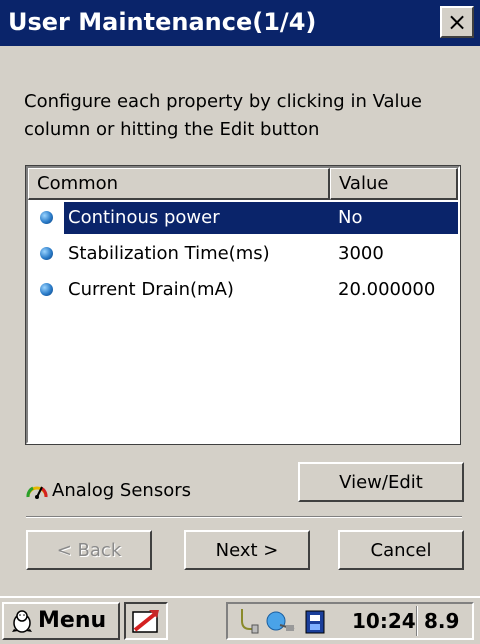 The image size is (480, 644). I want to click on property-name: Stabilization Time(ms), so click(169, 253).